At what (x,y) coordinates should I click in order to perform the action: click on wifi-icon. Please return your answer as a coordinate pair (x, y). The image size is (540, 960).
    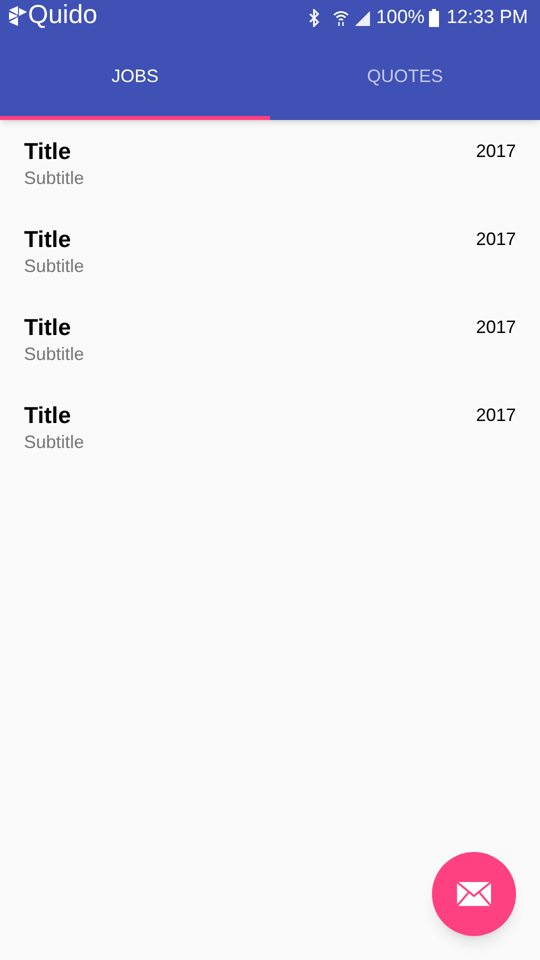
    Looking at the image, I should click on (341, 18).